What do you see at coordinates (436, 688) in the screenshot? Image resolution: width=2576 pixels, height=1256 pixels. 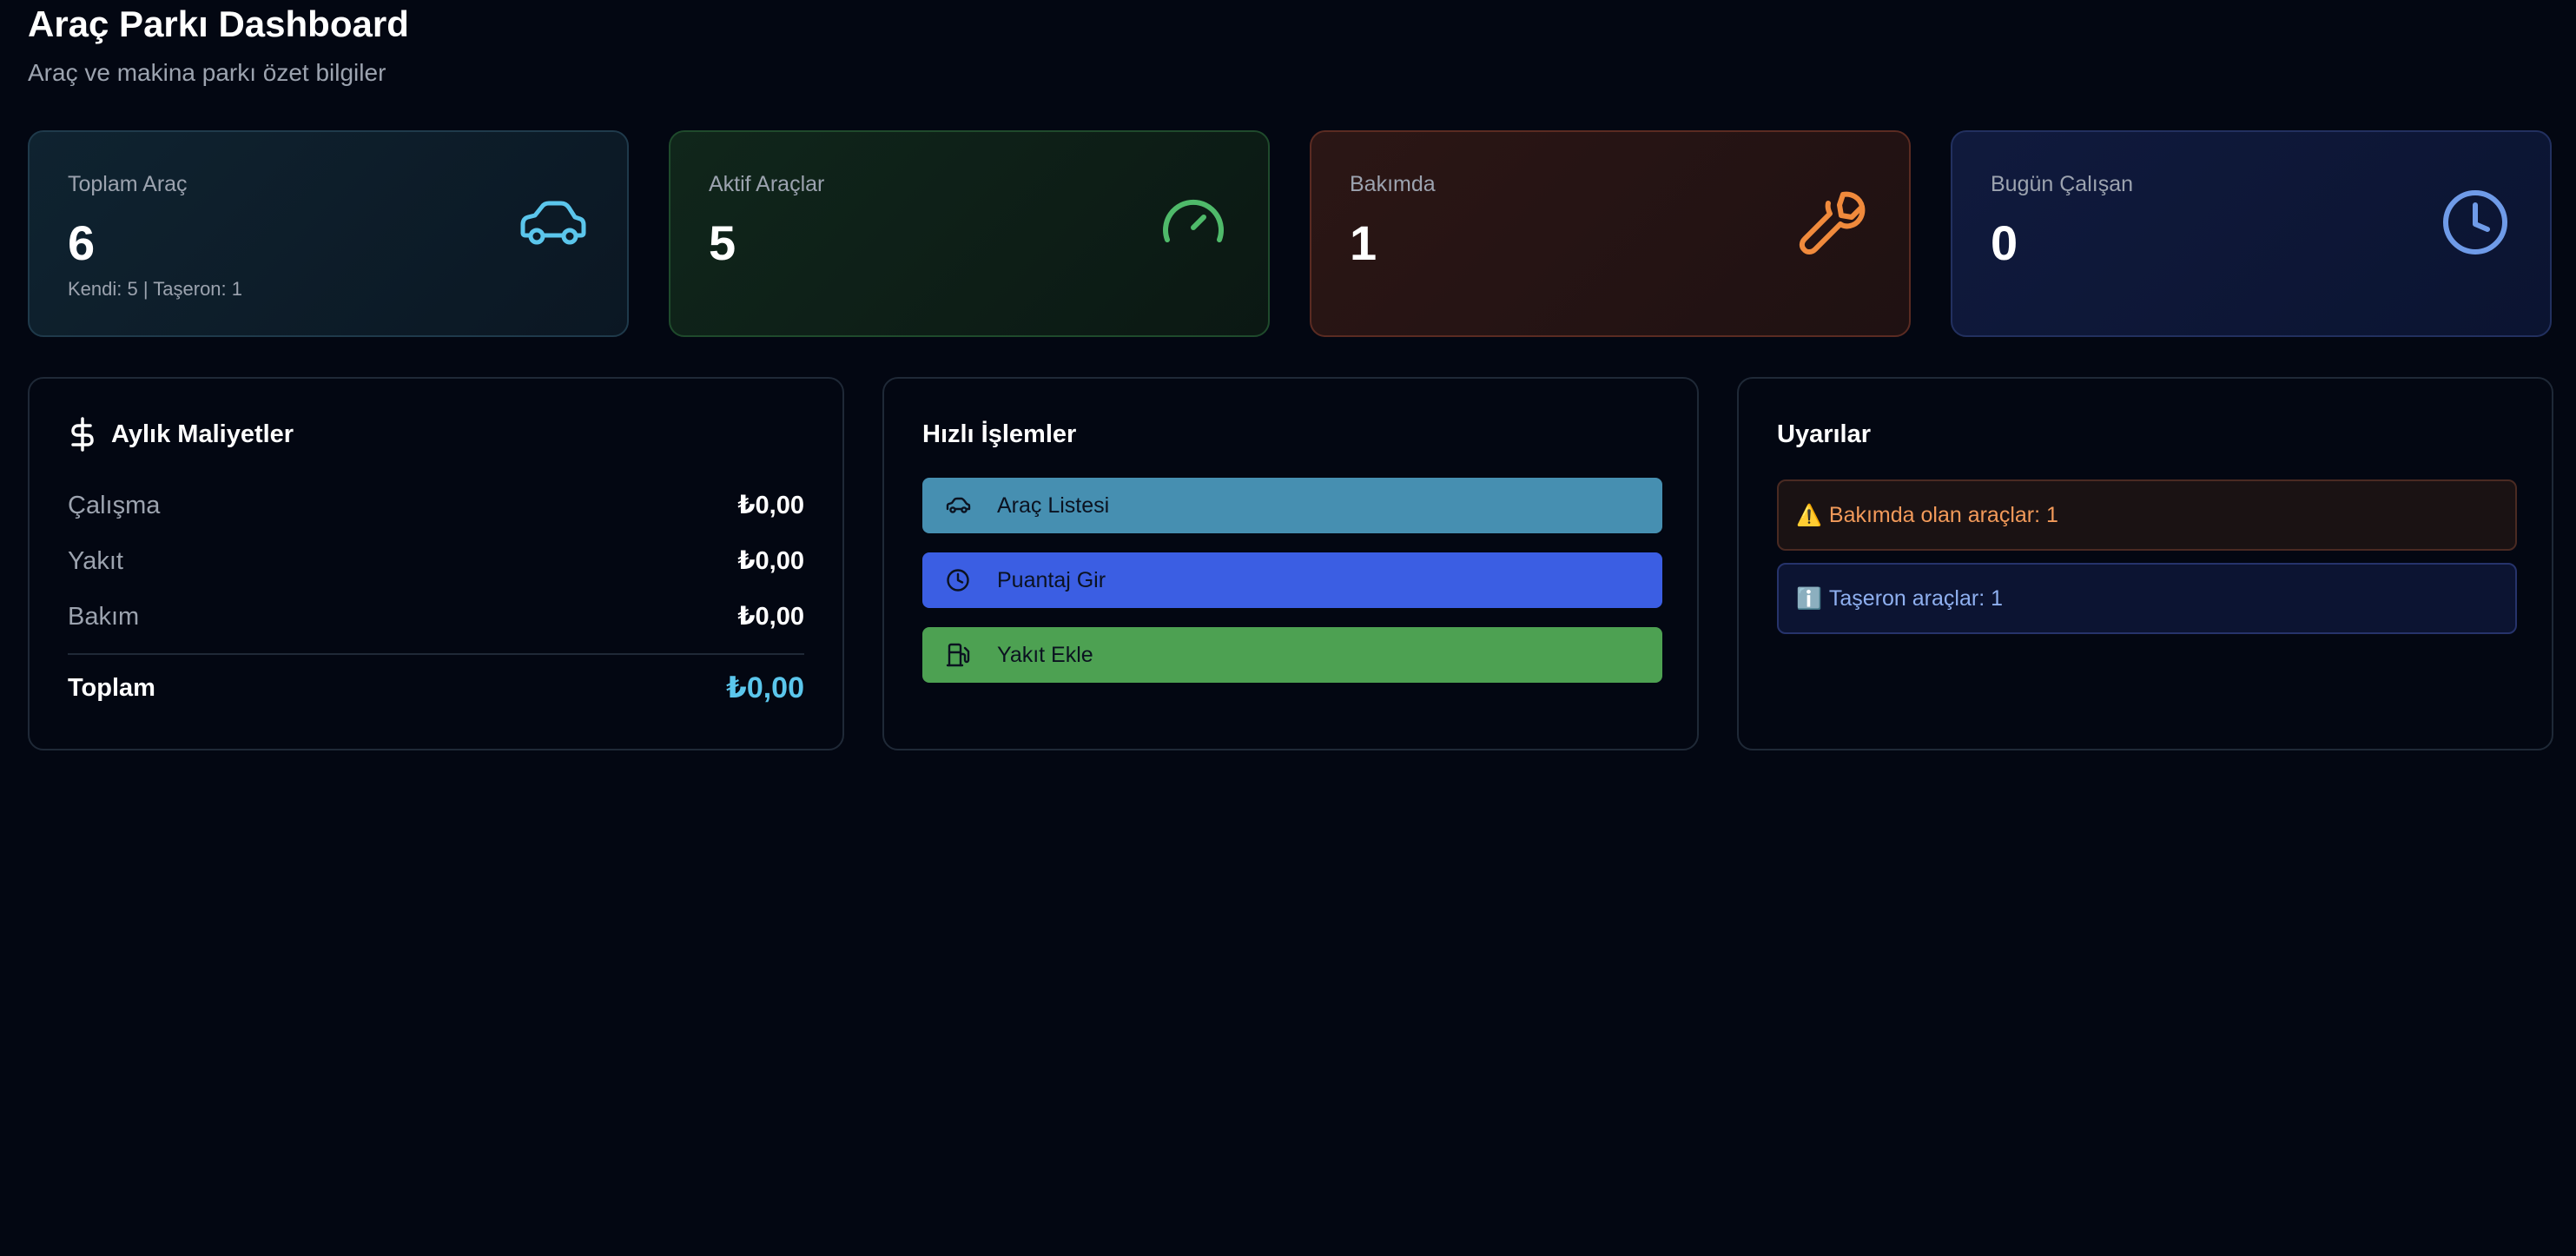 I see `cost-total-row: Toplam ₺0,00` at bounding box center [436, 688].